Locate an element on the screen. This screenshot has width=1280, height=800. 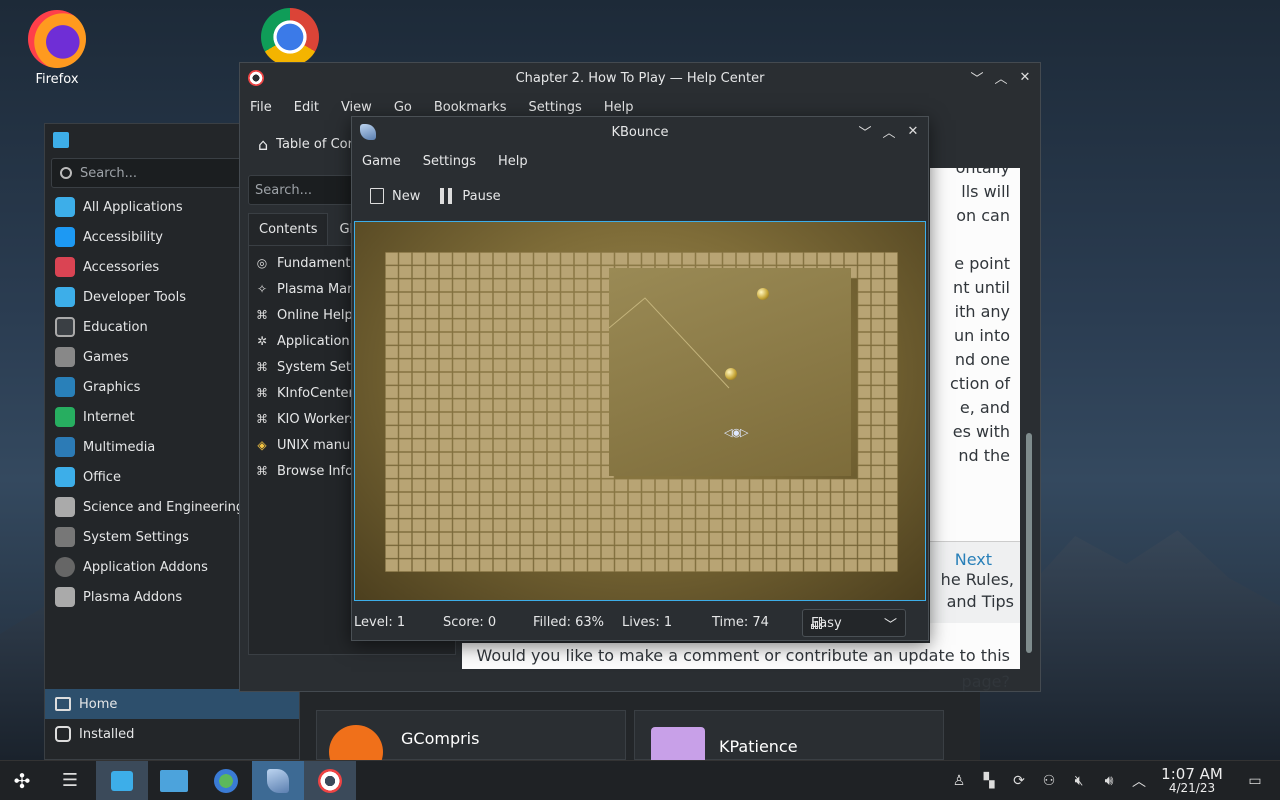
expand-tray-icon: ︿ is located at coordinates (1139, 781).